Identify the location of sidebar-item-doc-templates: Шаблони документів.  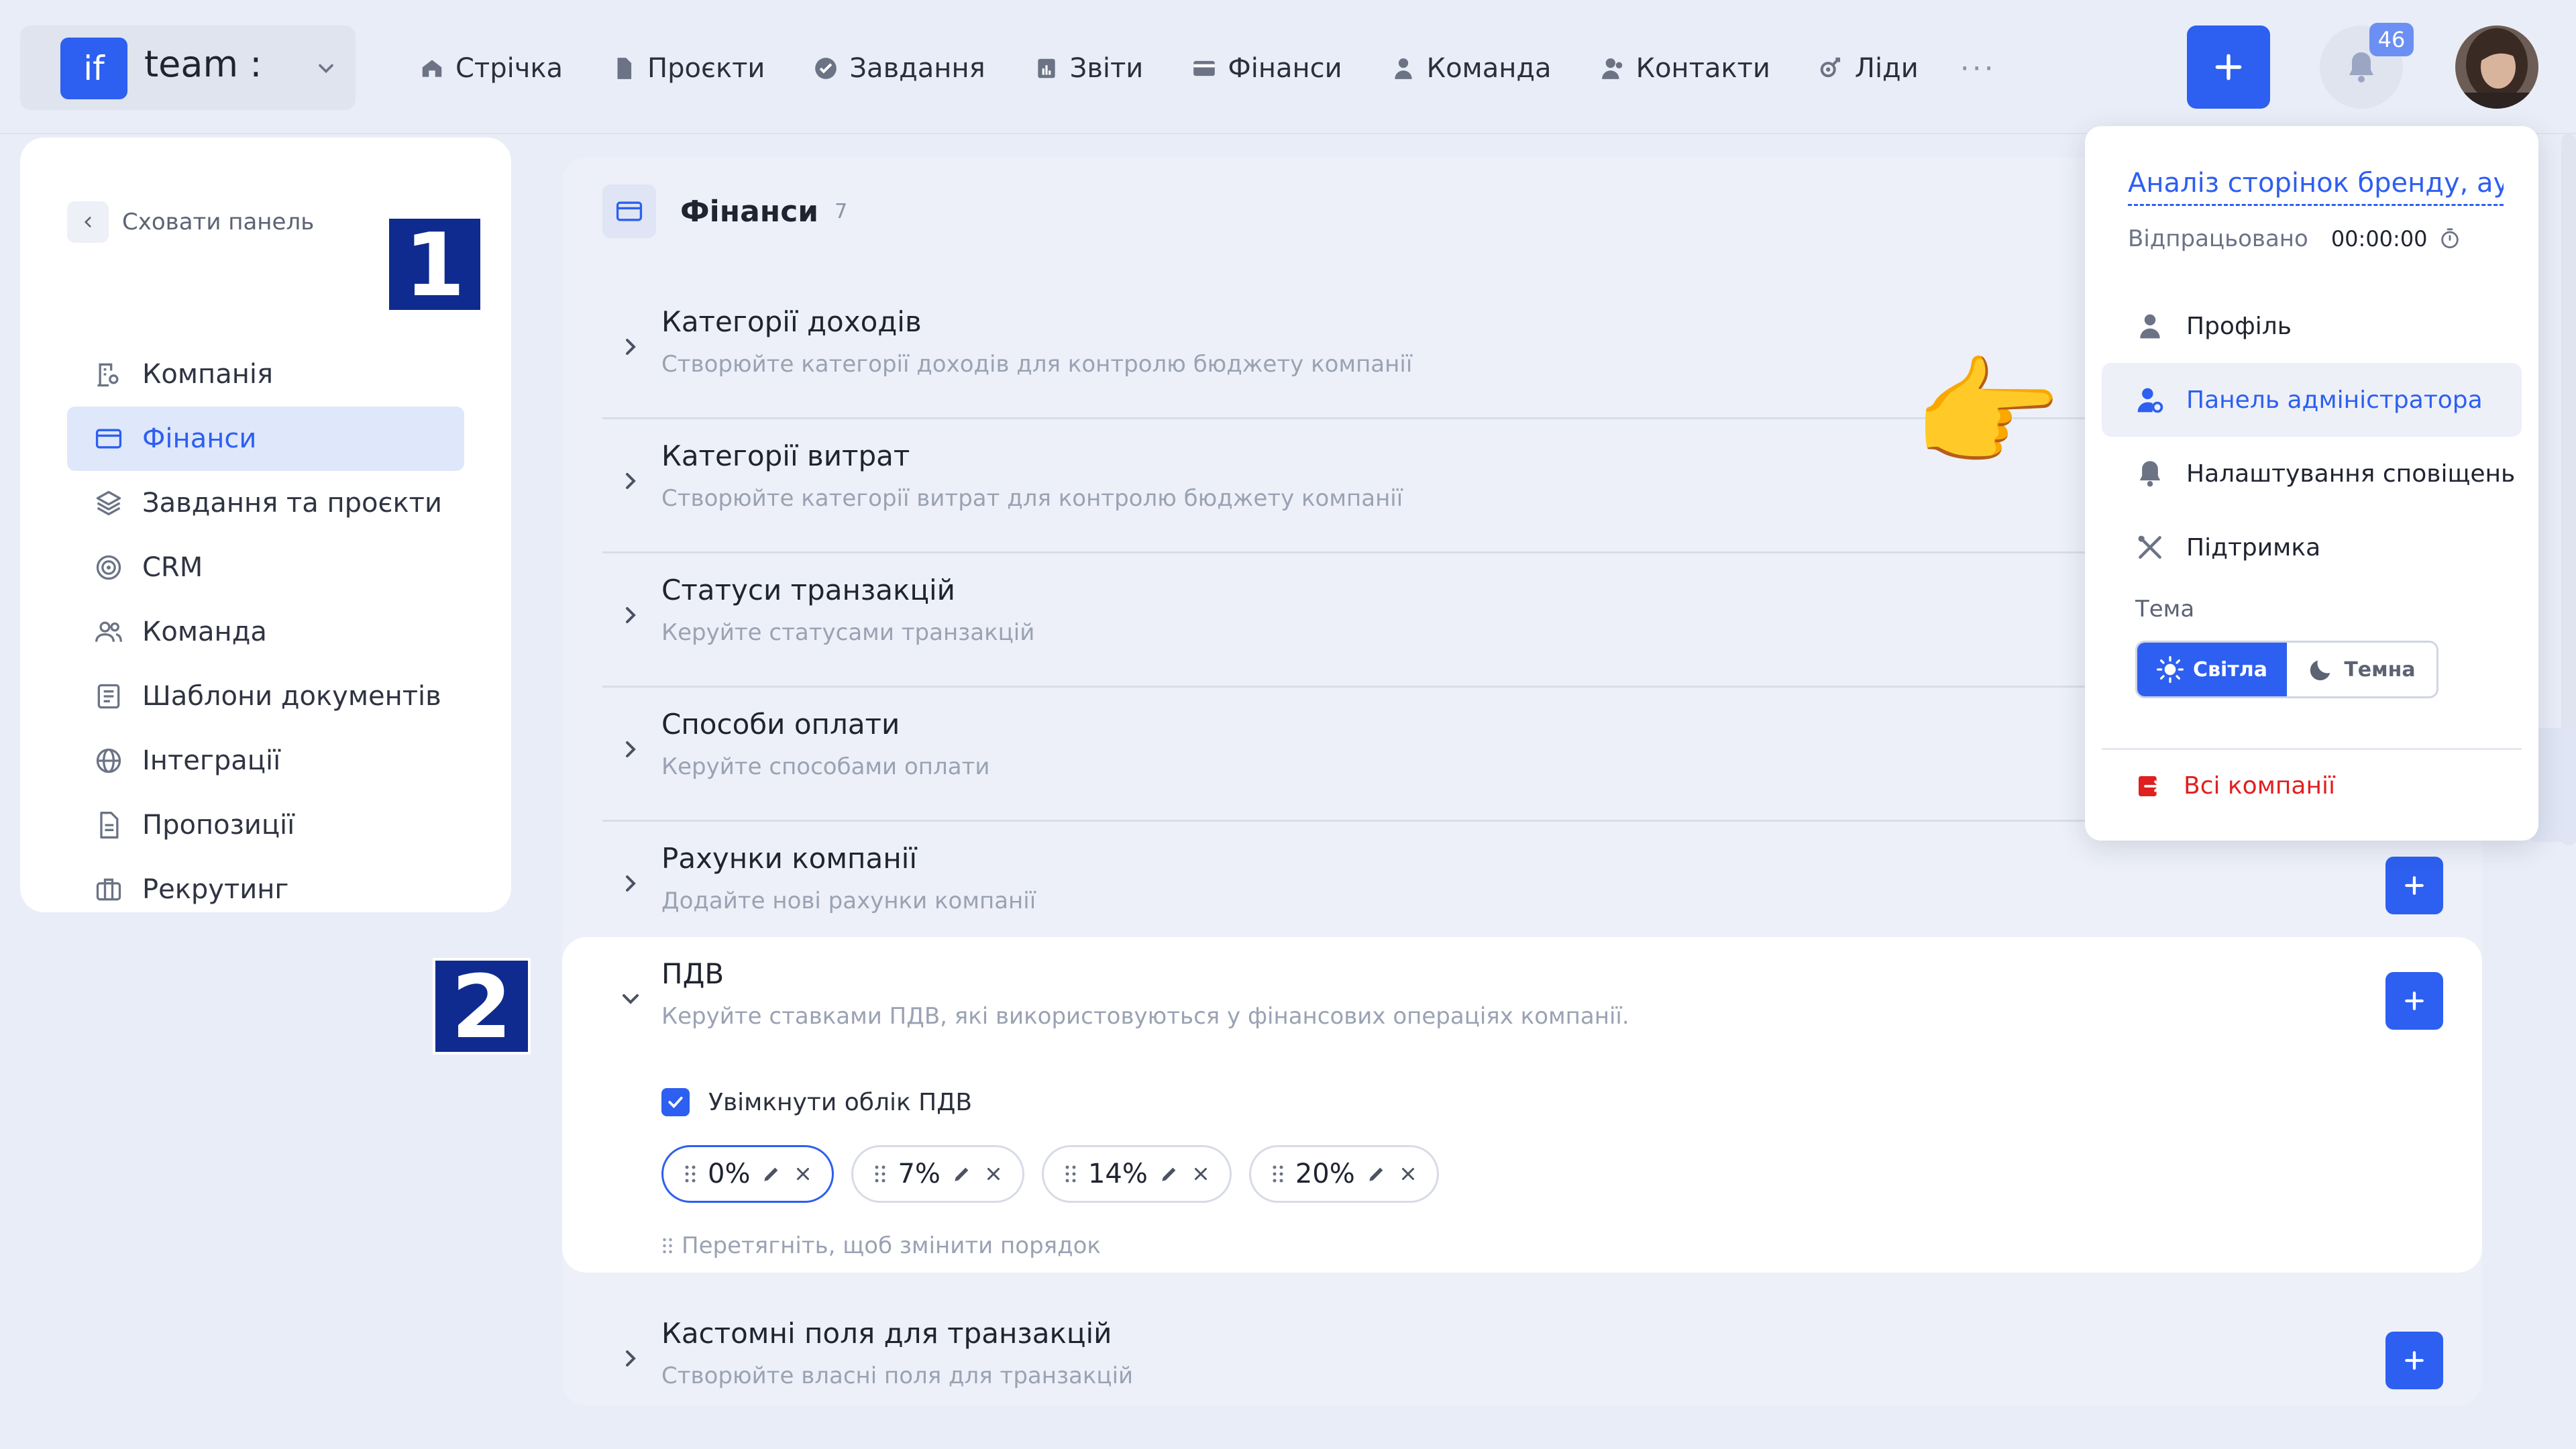
(265, 696).